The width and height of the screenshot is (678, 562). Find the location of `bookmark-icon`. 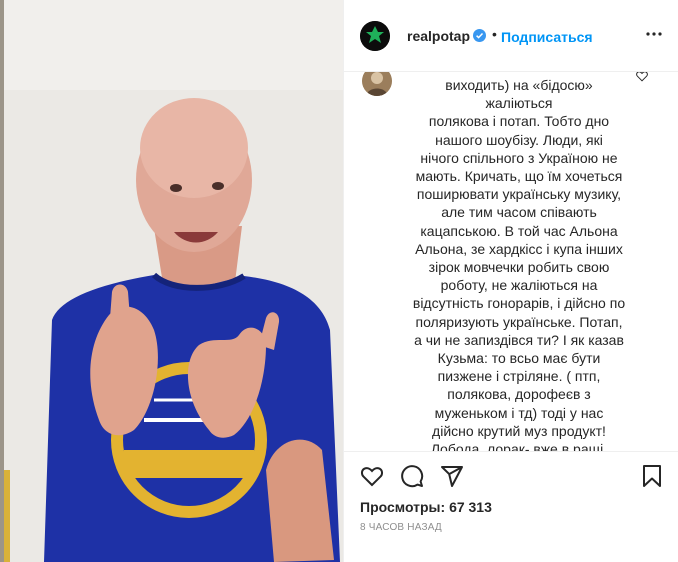

bookmark-icon is located at coordinates (652, 476).